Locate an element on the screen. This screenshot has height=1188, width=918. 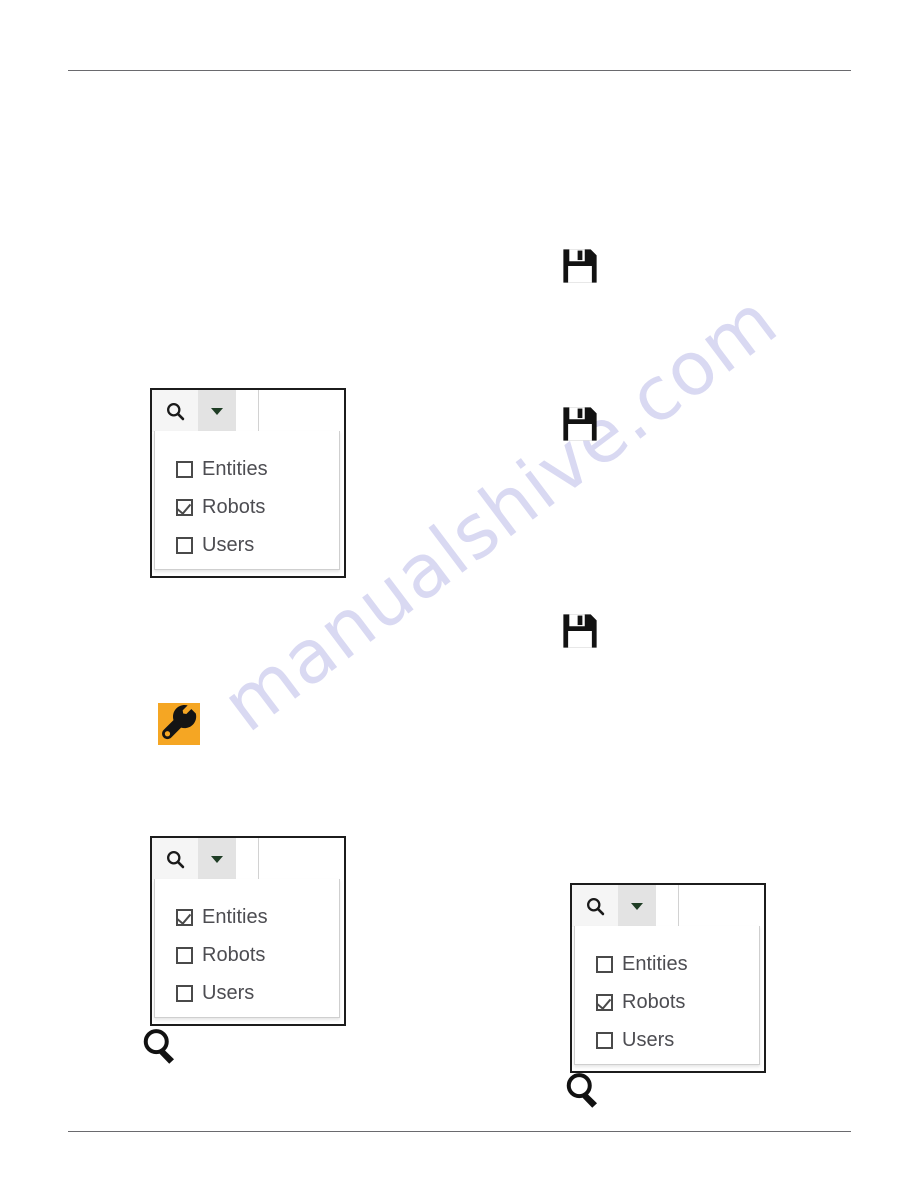
footer-rule is located at coordinates (459, 1131).